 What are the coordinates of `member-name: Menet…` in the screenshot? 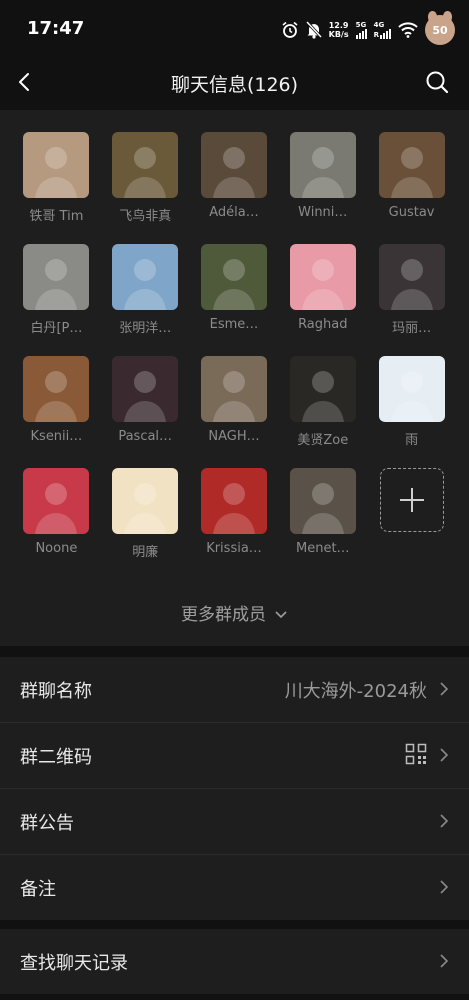 It's located at (323, 548).